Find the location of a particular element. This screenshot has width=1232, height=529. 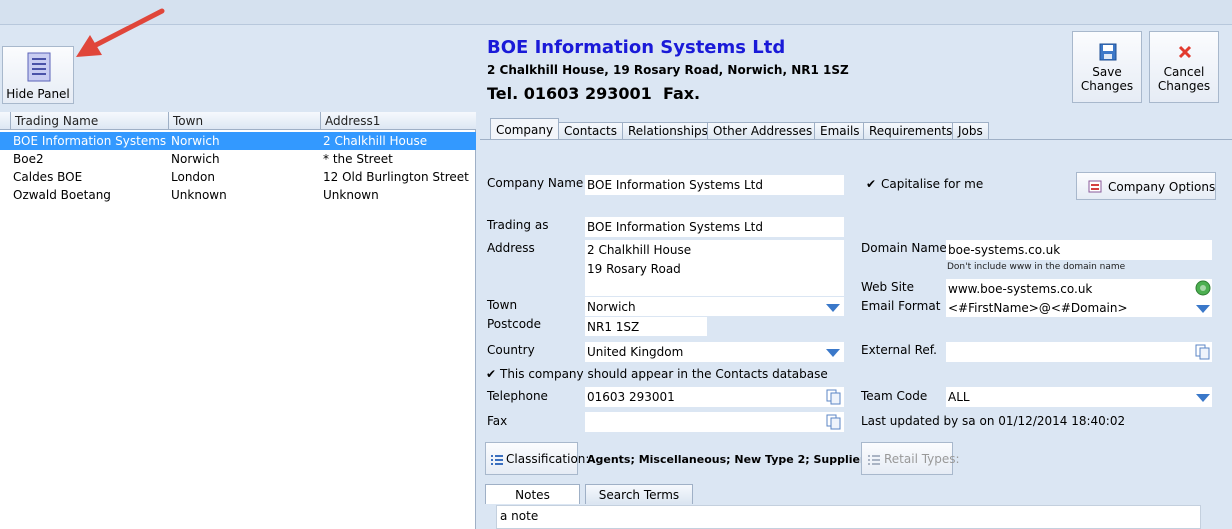

column-header-town: Town is located at coordinates (244, 121).